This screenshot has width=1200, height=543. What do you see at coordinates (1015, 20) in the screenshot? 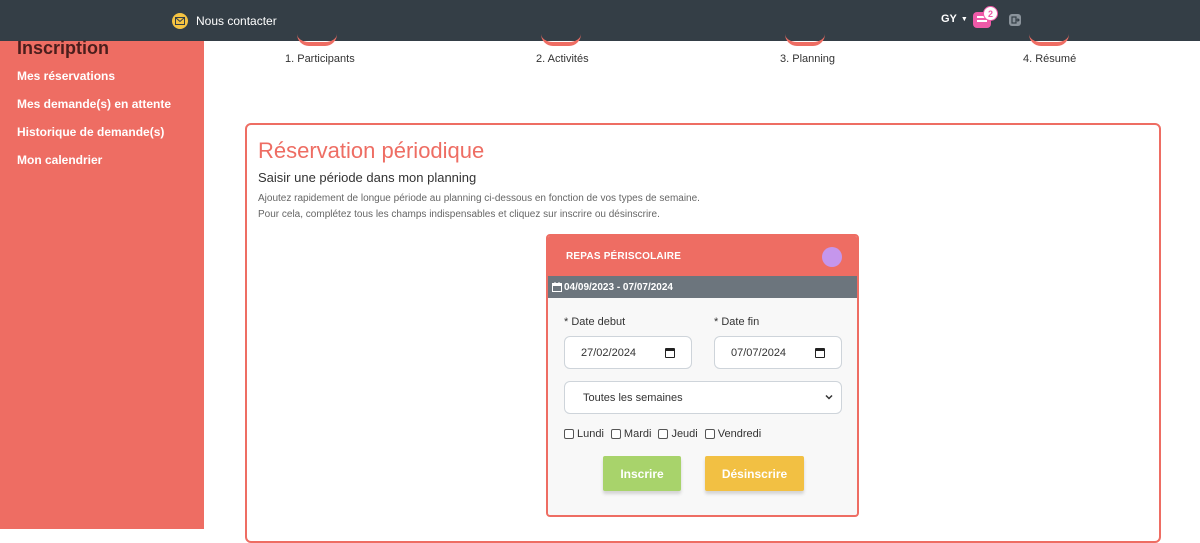
I see `logout-icon` at bounding box center [1015, 20].